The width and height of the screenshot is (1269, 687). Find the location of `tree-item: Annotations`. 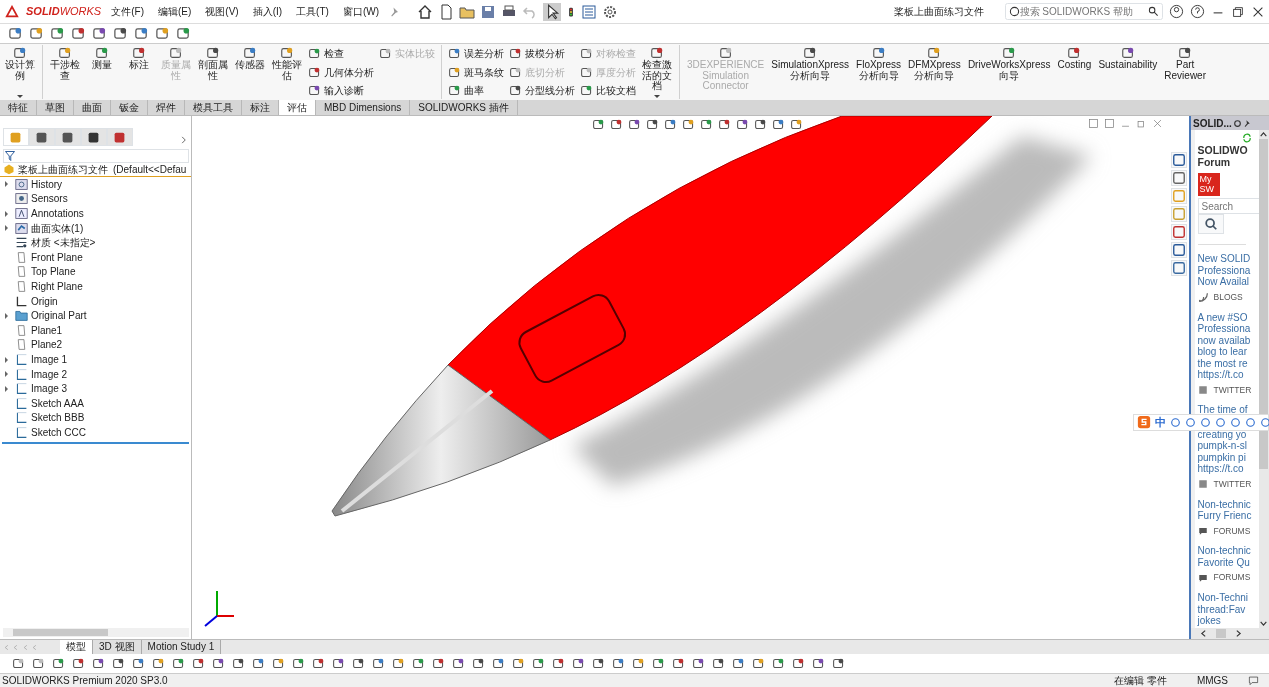

tree-item: Annotations is located at coordinates (57, 214).